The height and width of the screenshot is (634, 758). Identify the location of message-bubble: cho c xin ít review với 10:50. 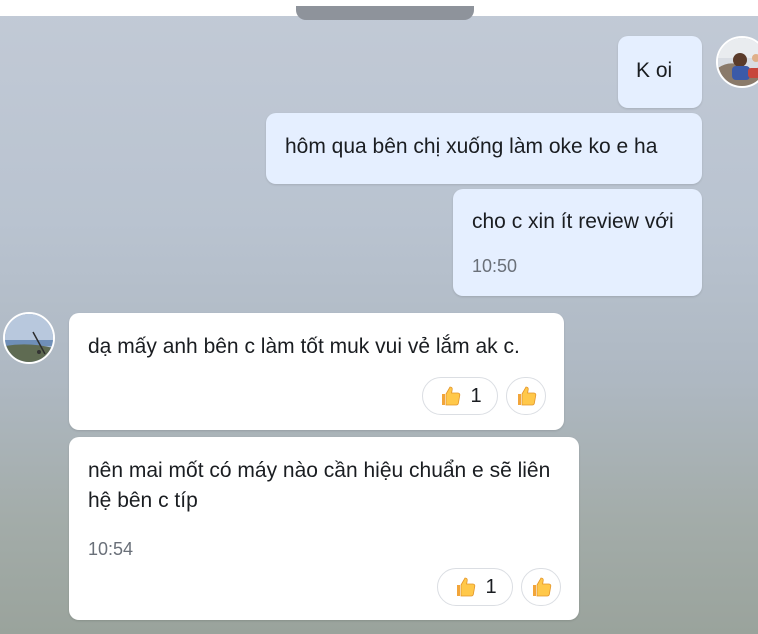
(577, 242).